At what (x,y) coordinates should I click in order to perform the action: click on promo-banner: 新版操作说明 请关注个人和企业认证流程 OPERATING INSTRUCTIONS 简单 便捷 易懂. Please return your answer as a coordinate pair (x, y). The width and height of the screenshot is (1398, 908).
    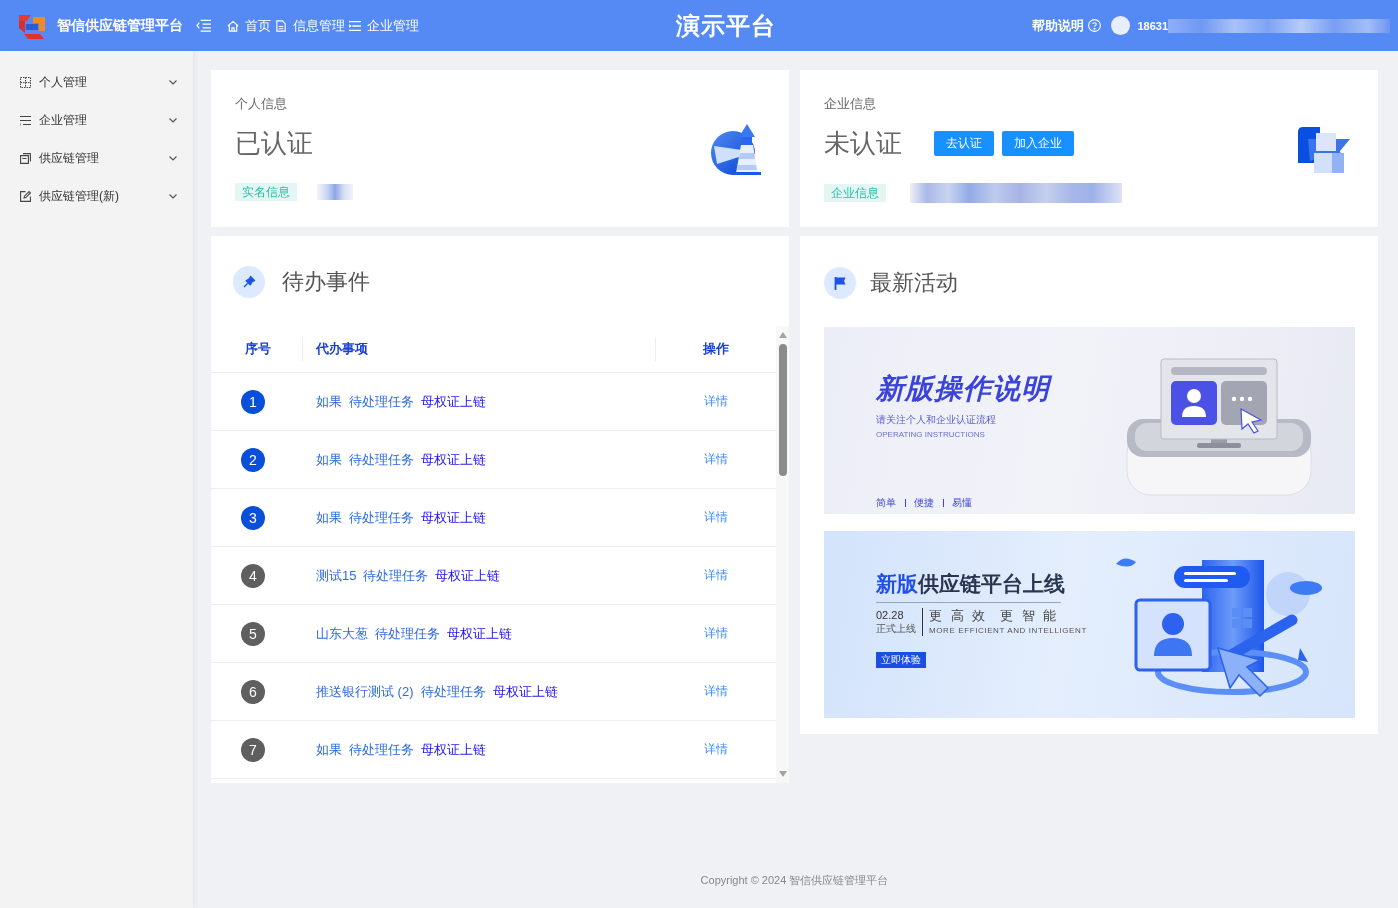
    Looking at the image, I should click on (1089, 420).